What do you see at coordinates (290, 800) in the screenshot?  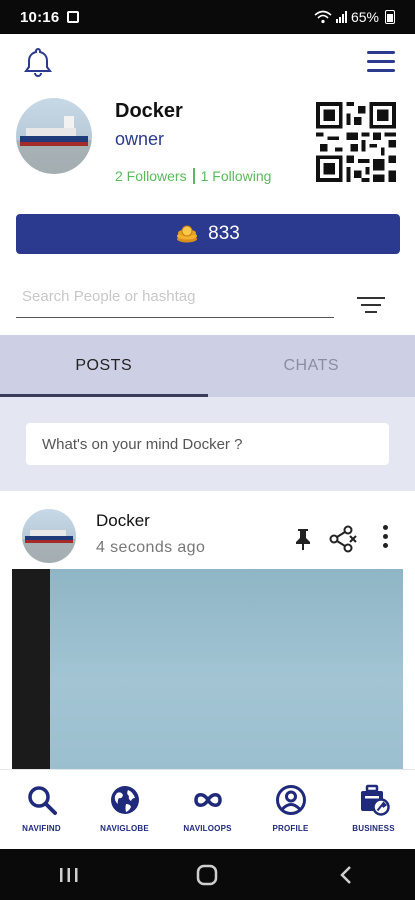 I see `user-circle-icon` at bounding box center [290, 800].